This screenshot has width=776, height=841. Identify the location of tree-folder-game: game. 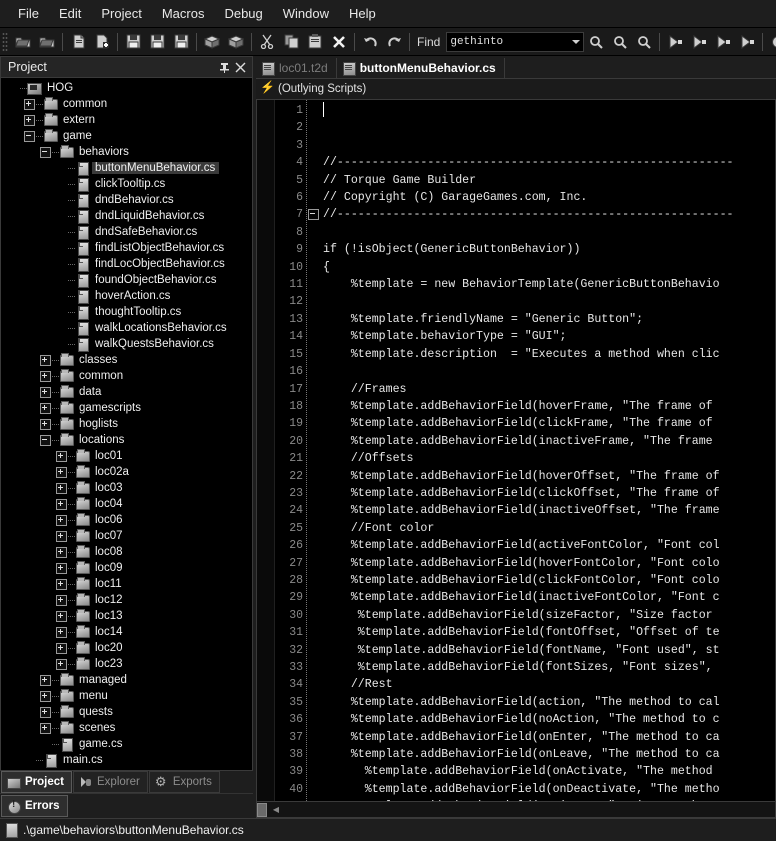
(126, 136).